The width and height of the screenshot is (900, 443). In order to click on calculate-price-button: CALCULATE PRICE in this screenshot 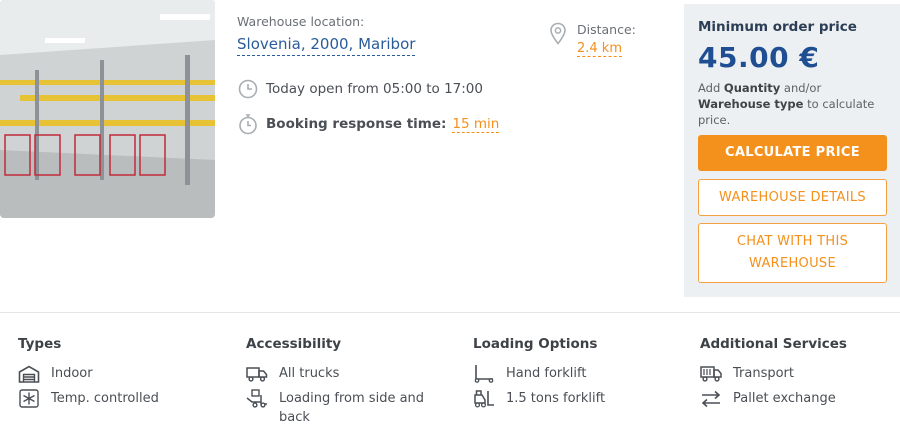, I will do `click(792, 153)`.